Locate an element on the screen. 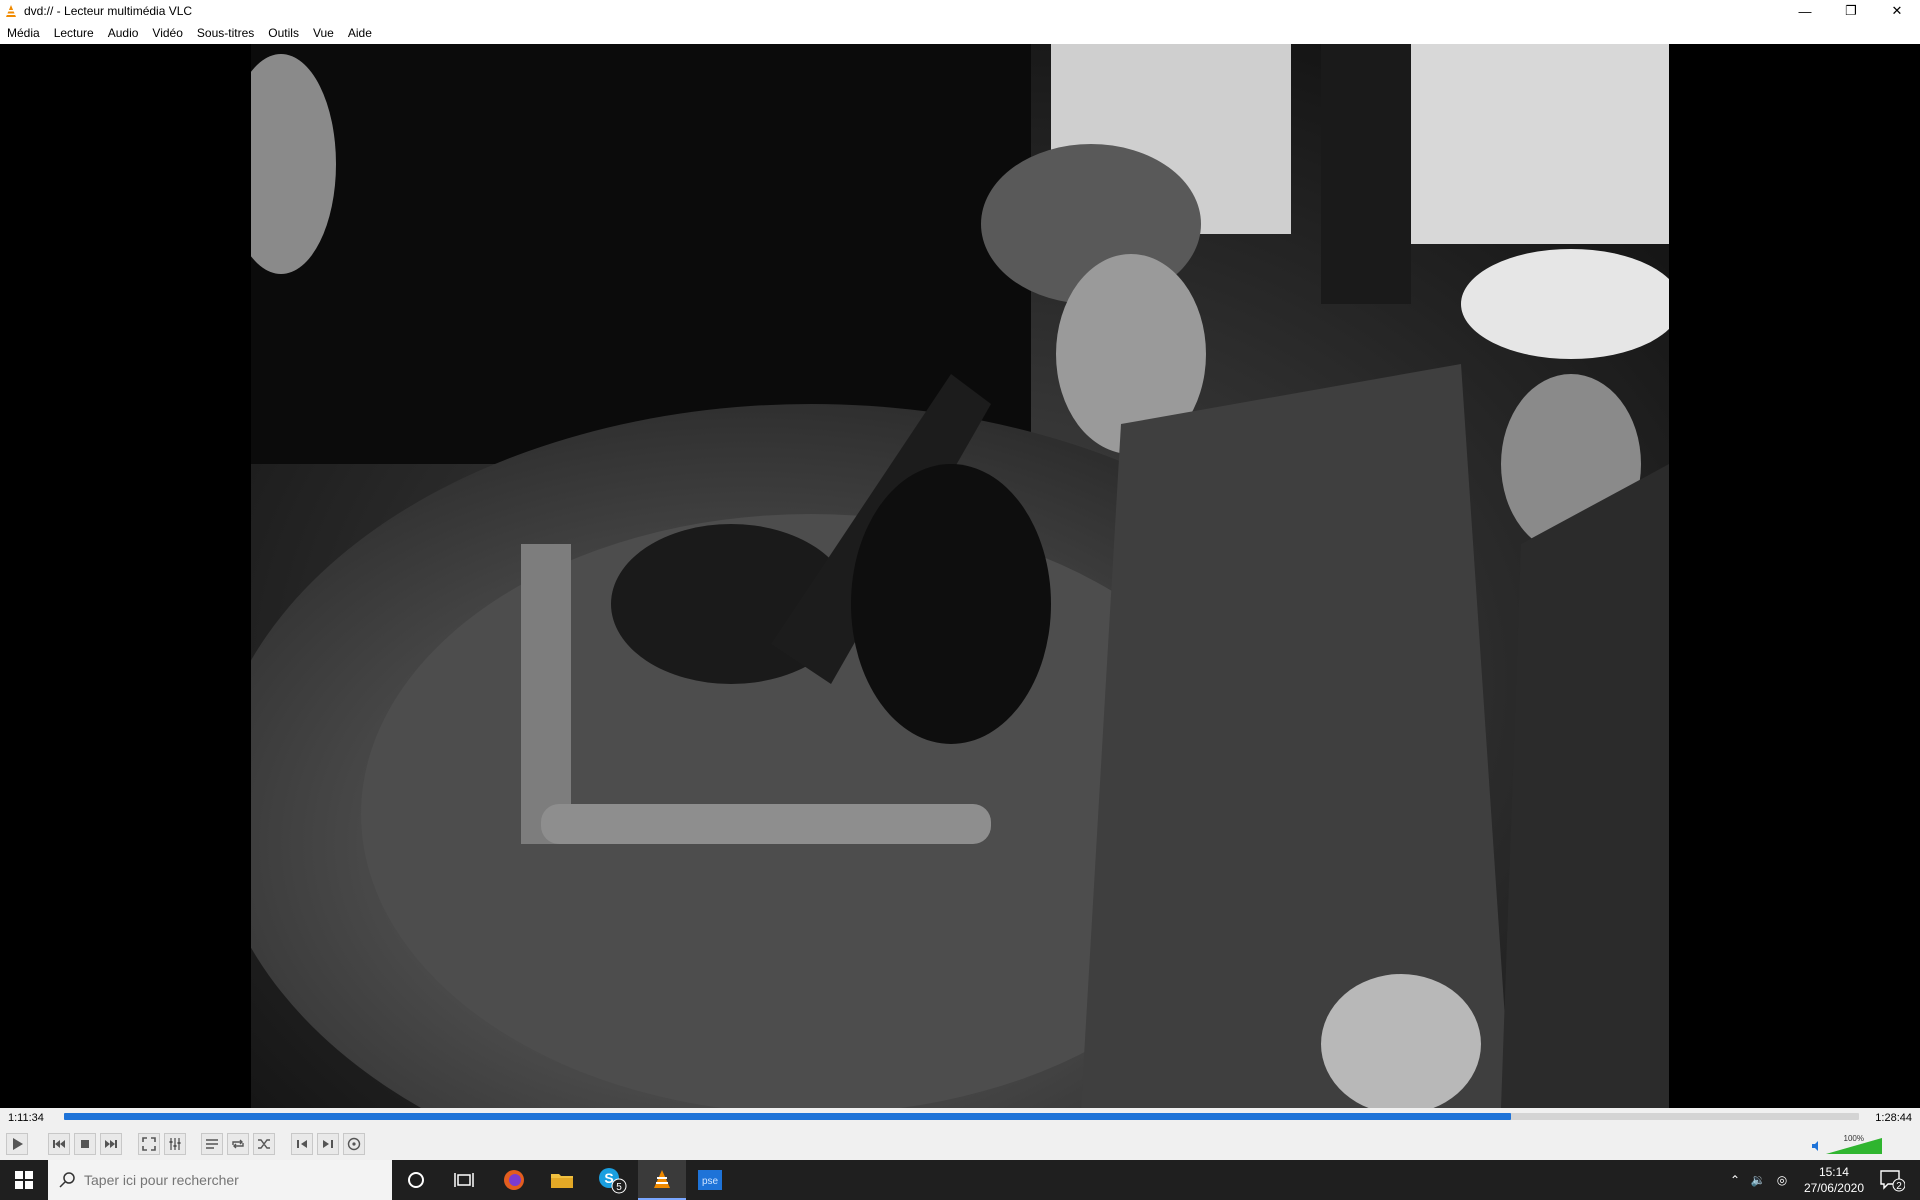 The width and height of the screenshot is (1920, 1200). restore-button: ❐ is located at coordinates (1851, 11).